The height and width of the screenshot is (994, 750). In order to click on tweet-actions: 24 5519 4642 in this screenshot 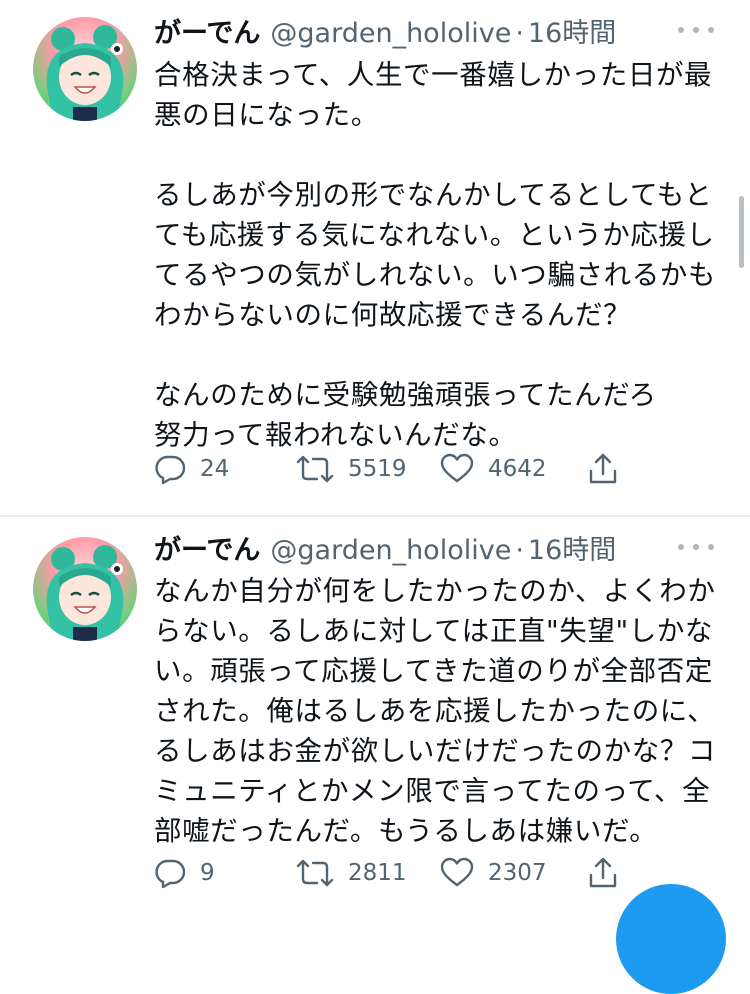, I will do `click(394, 469)`.